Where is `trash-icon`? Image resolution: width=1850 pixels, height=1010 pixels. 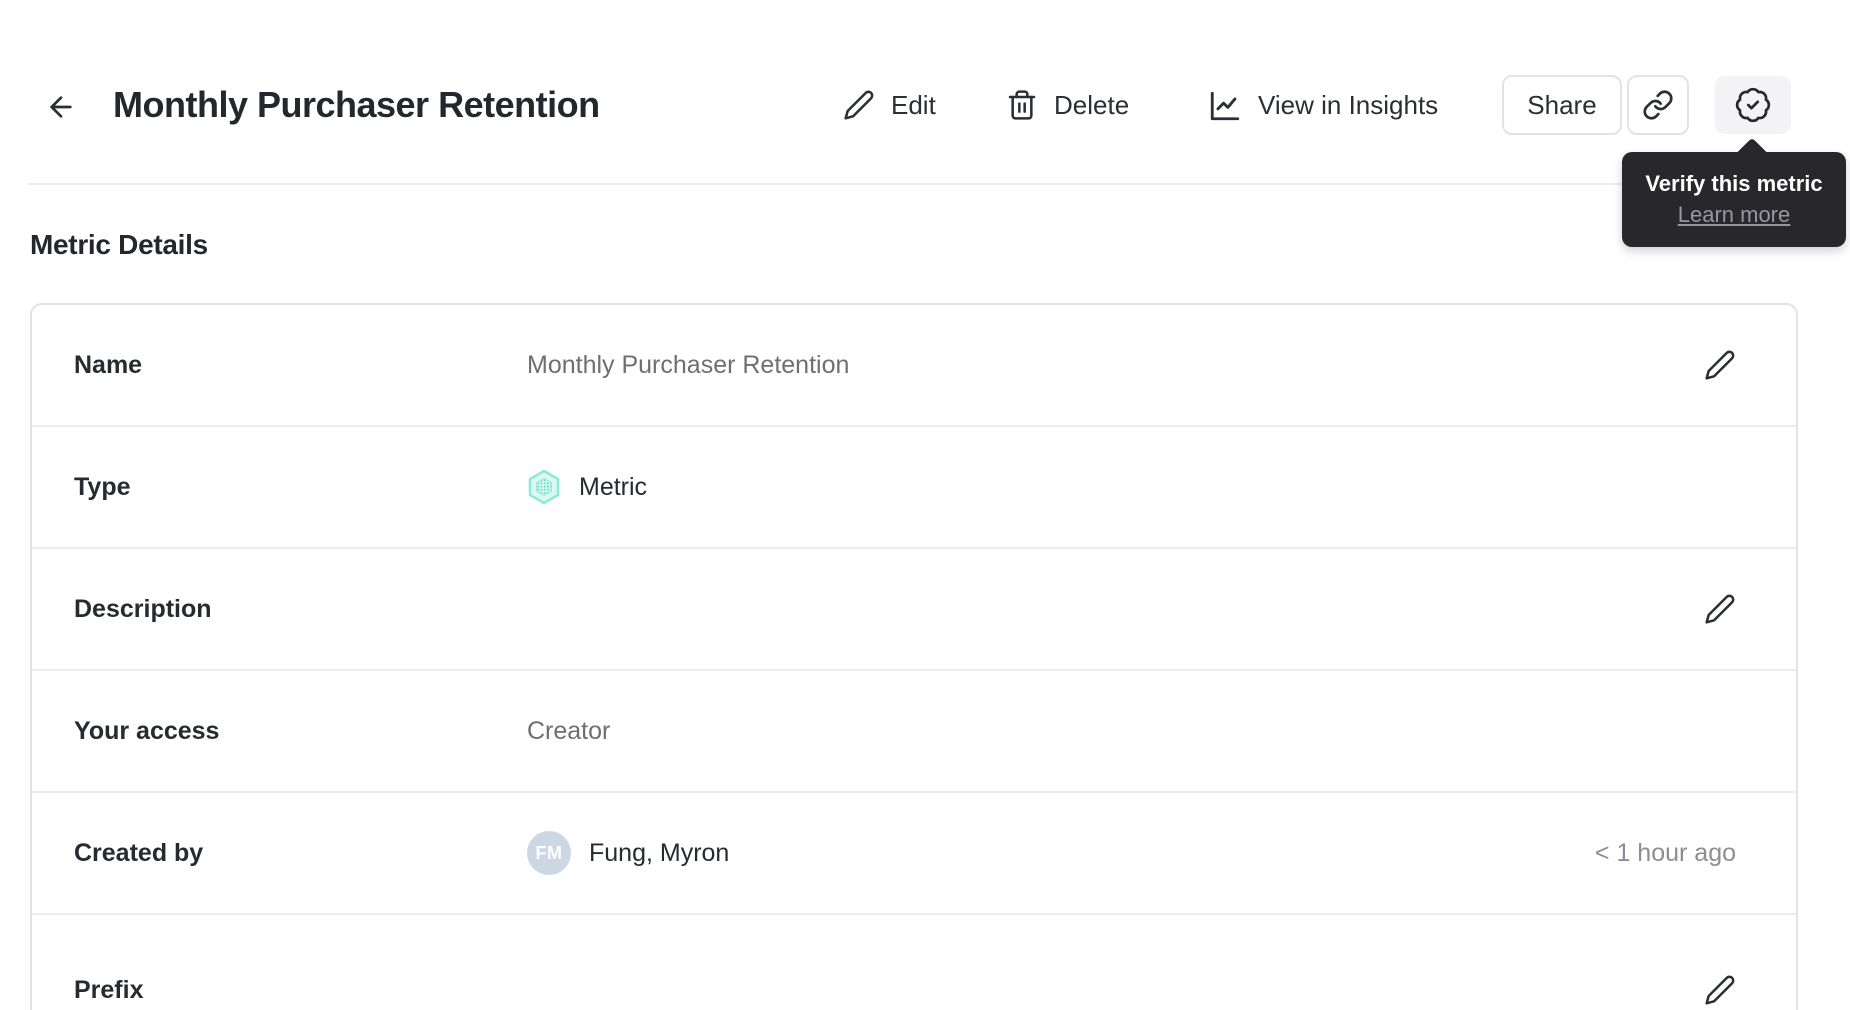 trash-icon is located at coordinates (1022, 105).